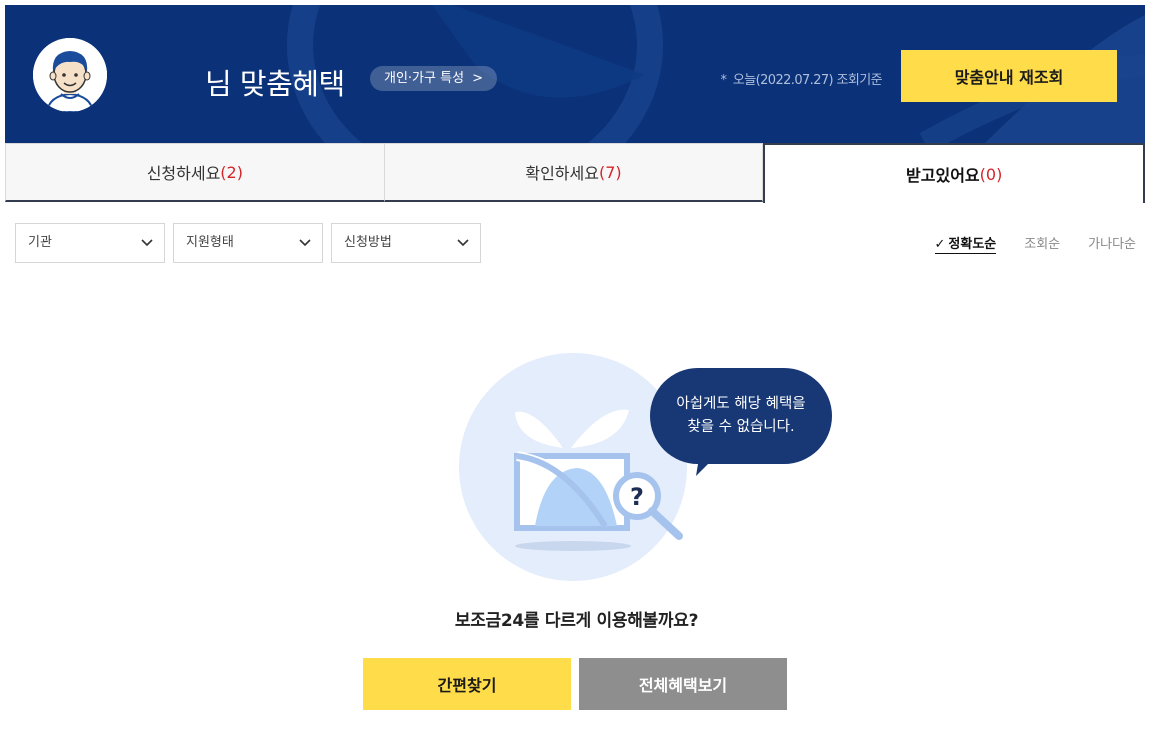 This screenshot has width=1153, height=729. I want to click on page-title: 님 맞춤혜택, so click(275, 84).